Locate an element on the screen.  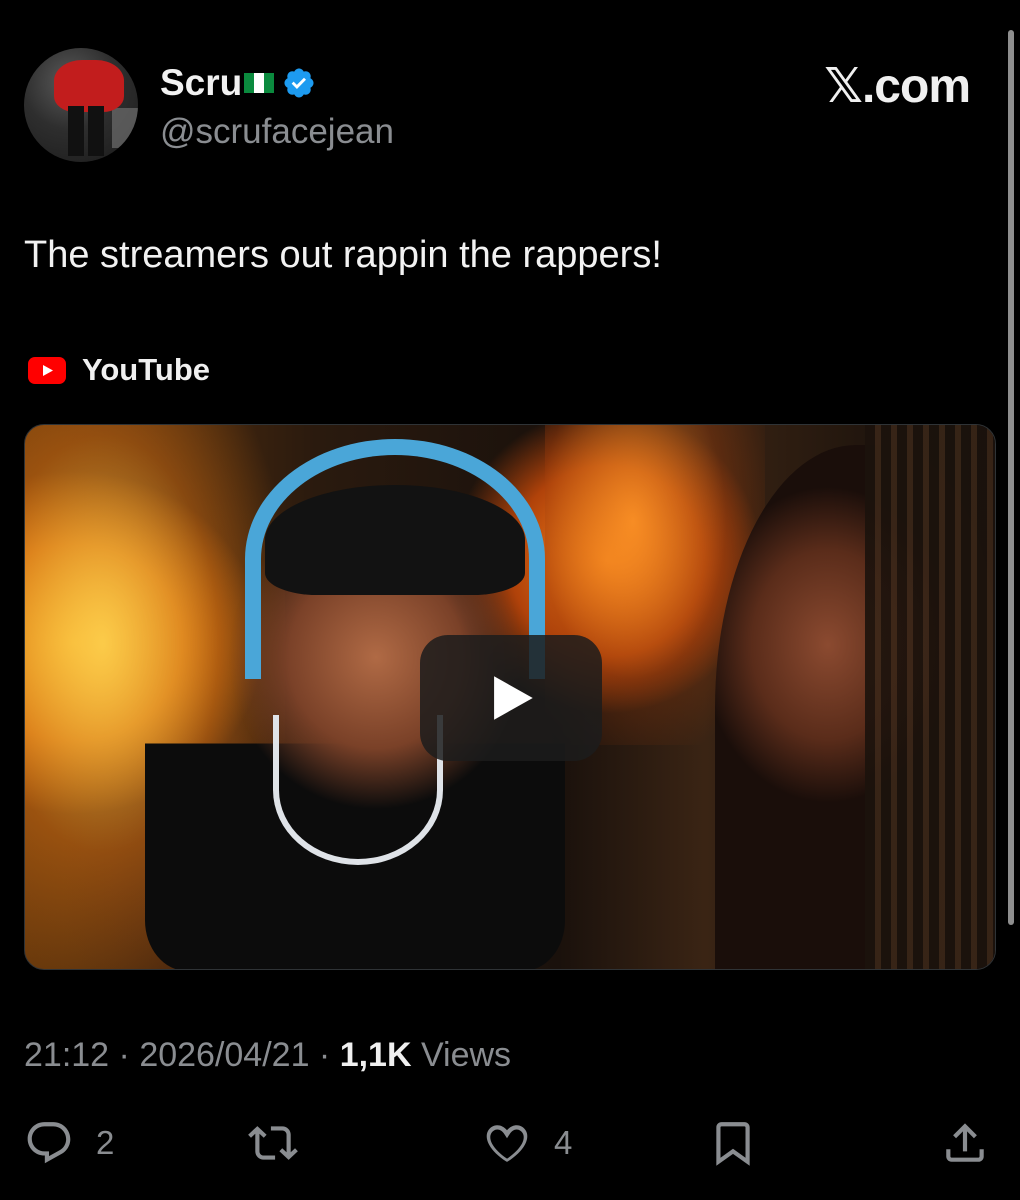
thumbnail-bandana is located at coordinates (395, 540).